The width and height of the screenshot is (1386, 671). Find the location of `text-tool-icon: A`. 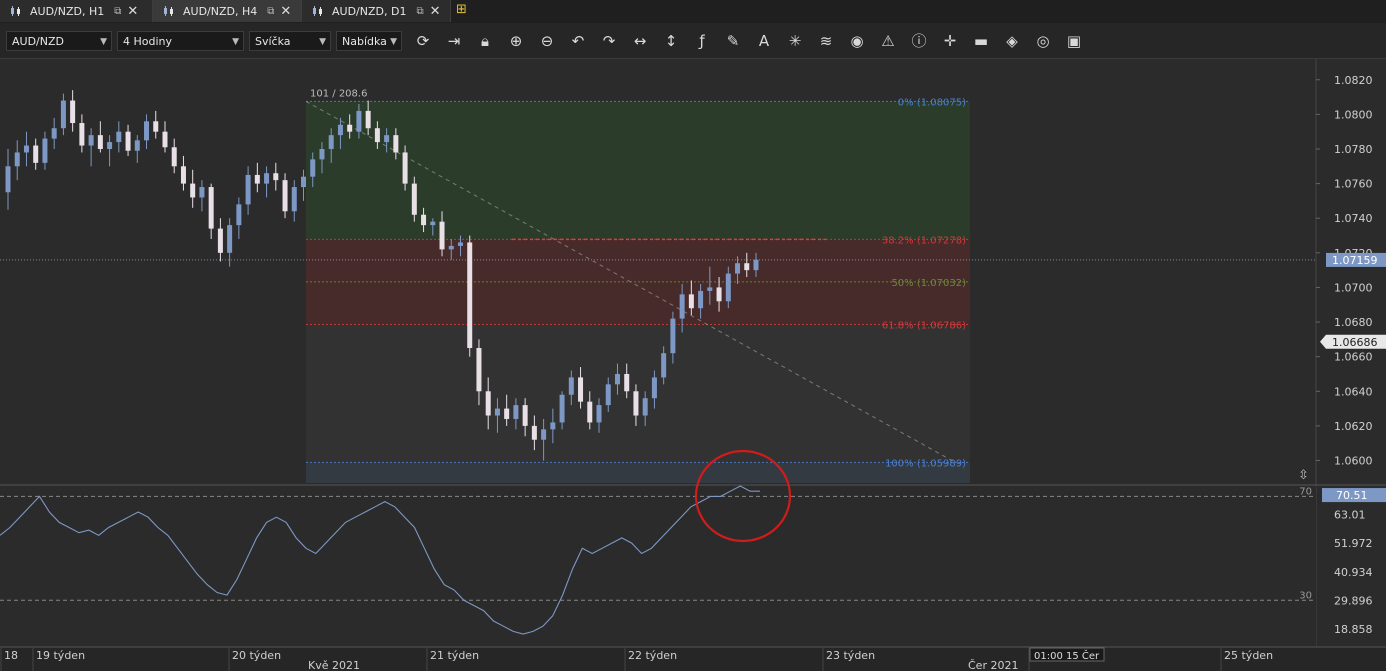

text-tool-icon: A is located at coordinates (764, 41).